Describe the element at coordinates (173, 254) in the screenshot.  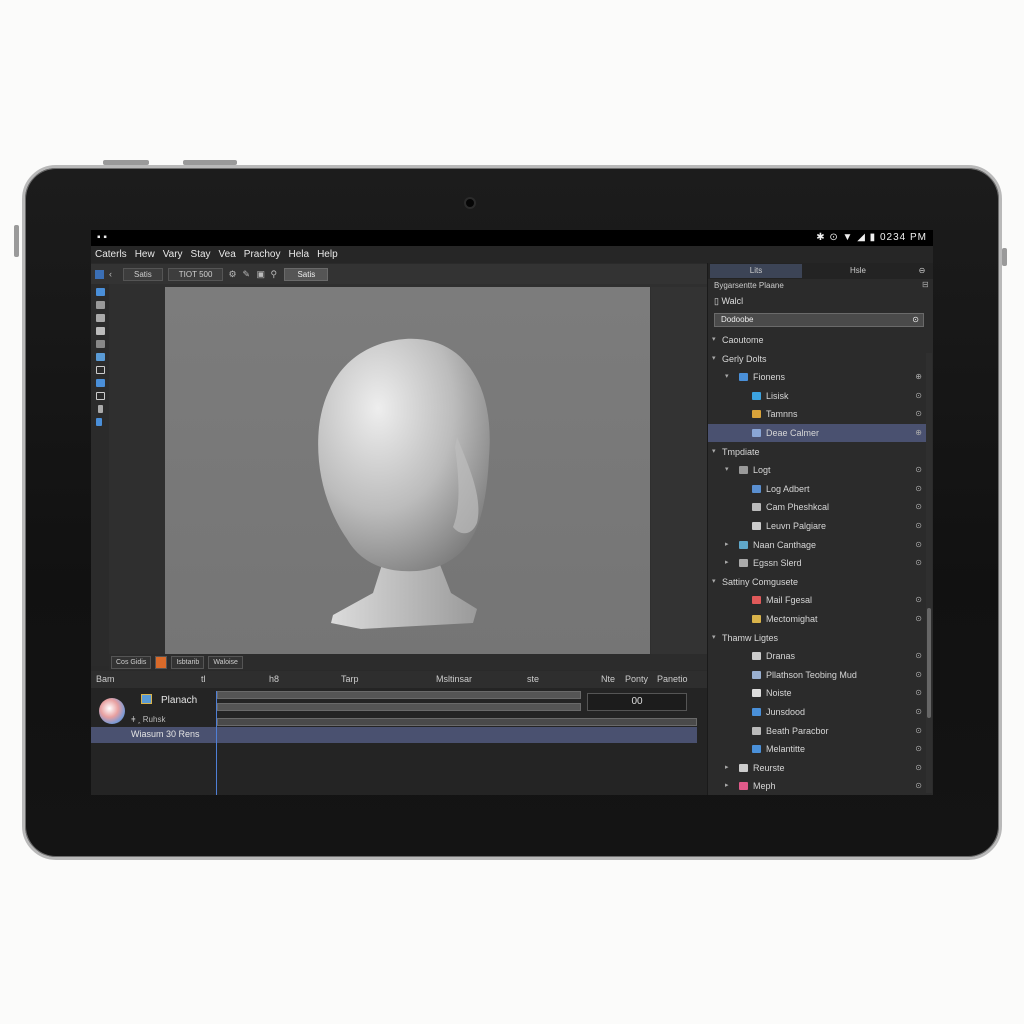
I see `menu-item: Vary` at that location.